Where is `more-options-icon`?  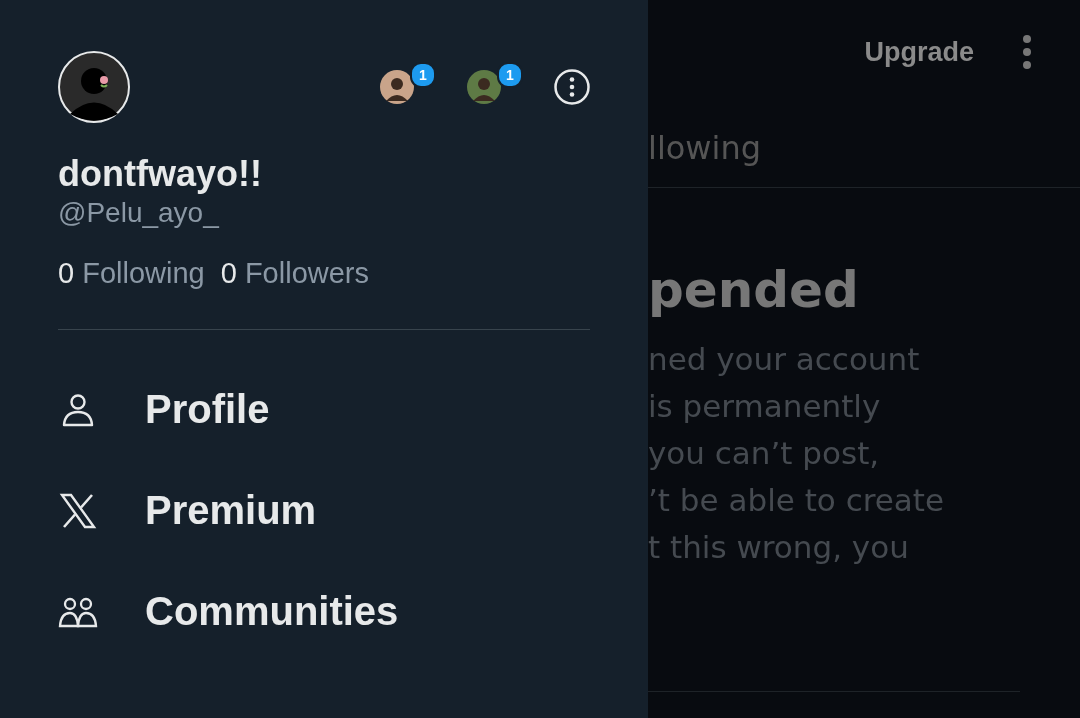 more-options-icon is located at coordinates (572, 87).